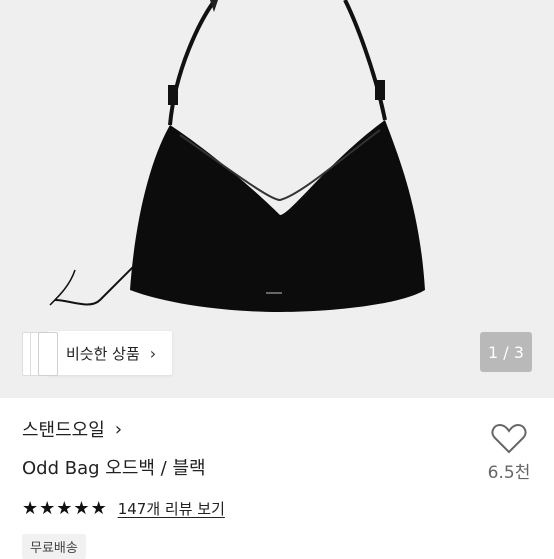 This screenshot has width=554, height=559. Describe the element at coordinates (114, 468) in the screenshot. I see `product-title: Odd Bag 오드백 / 블랙` at that location.